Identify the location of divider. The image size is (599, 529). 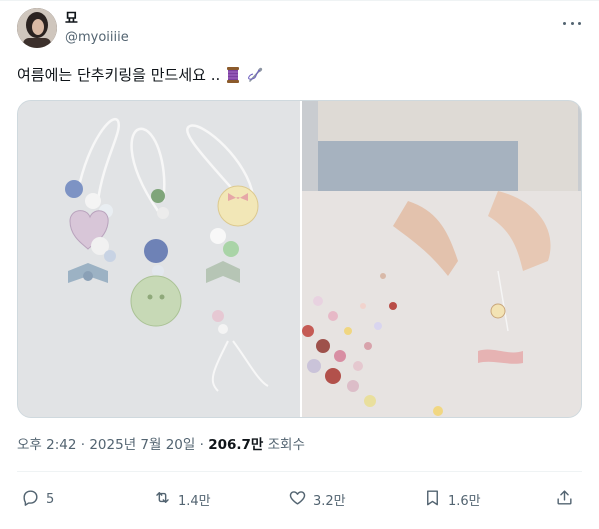
(299, 471).